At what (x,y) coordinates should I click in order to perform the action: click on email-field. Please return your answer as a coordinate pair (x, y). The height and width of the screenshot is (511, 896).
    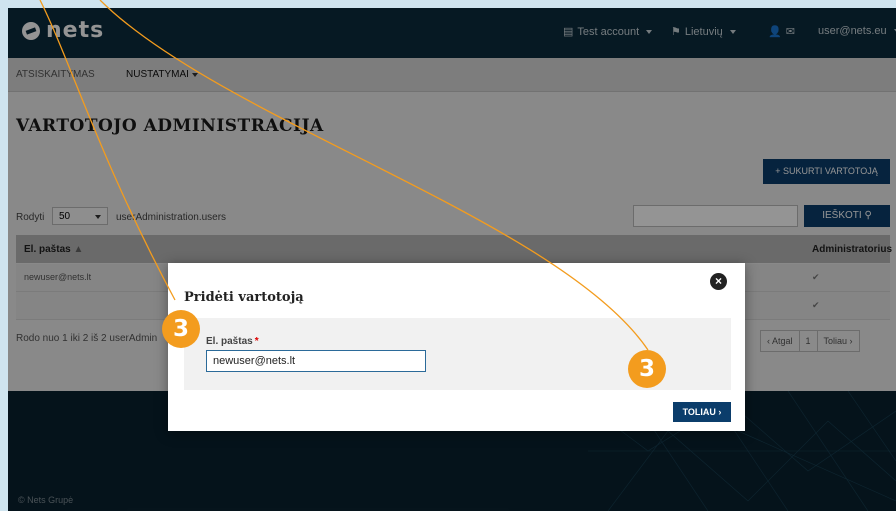
    Looking at the image, I should click on (316, 361).